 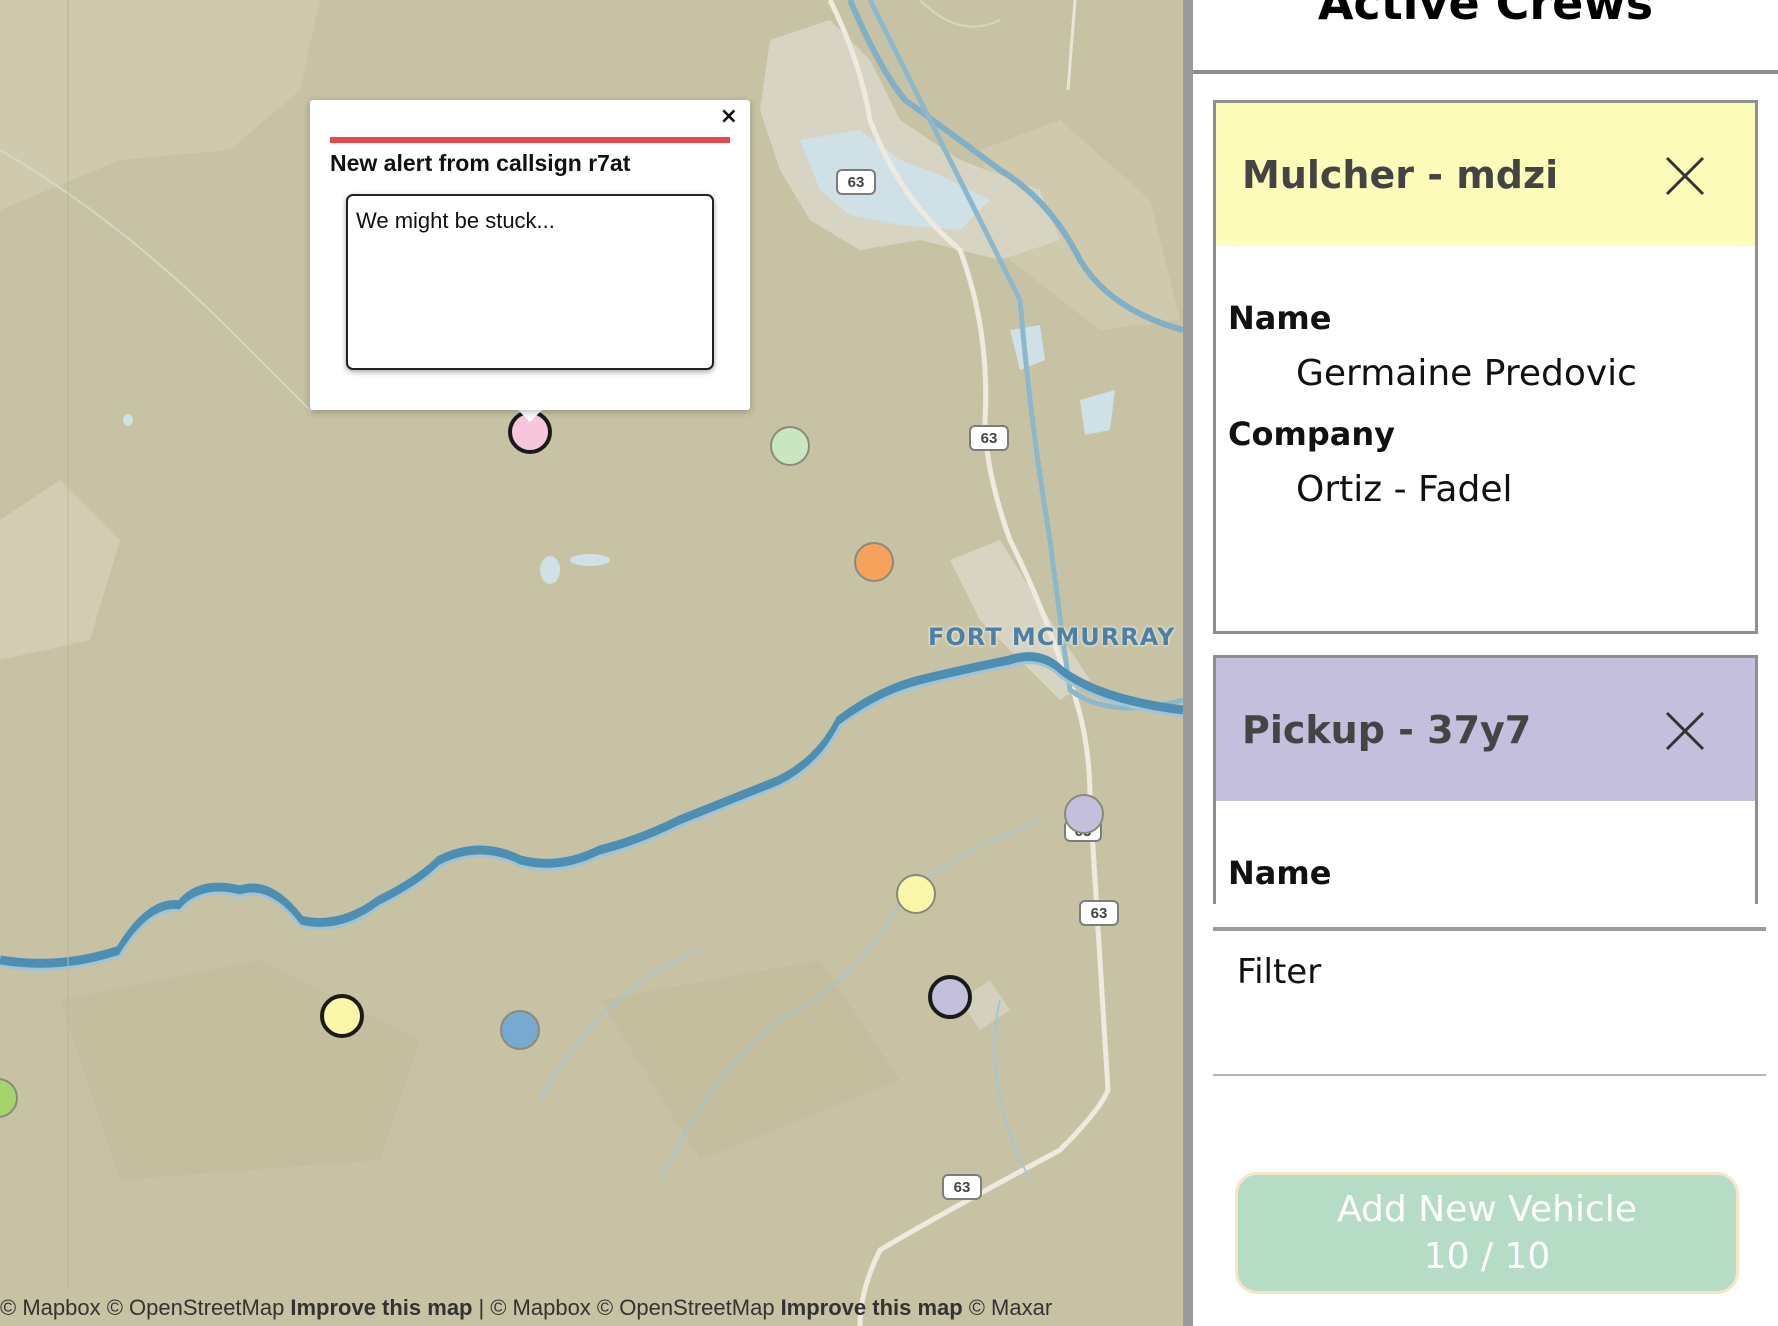 What do you see at coordinates (530, 140) in the screenshot?
I see `alert-color-bar` at bounding box center [530, 140].